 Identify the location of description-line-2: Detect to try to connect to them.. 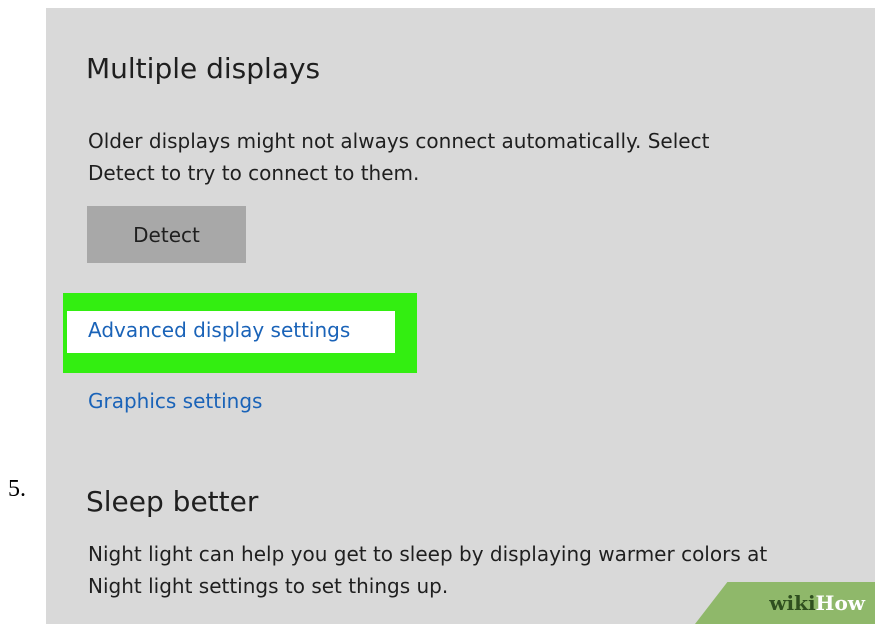
(254, 173).